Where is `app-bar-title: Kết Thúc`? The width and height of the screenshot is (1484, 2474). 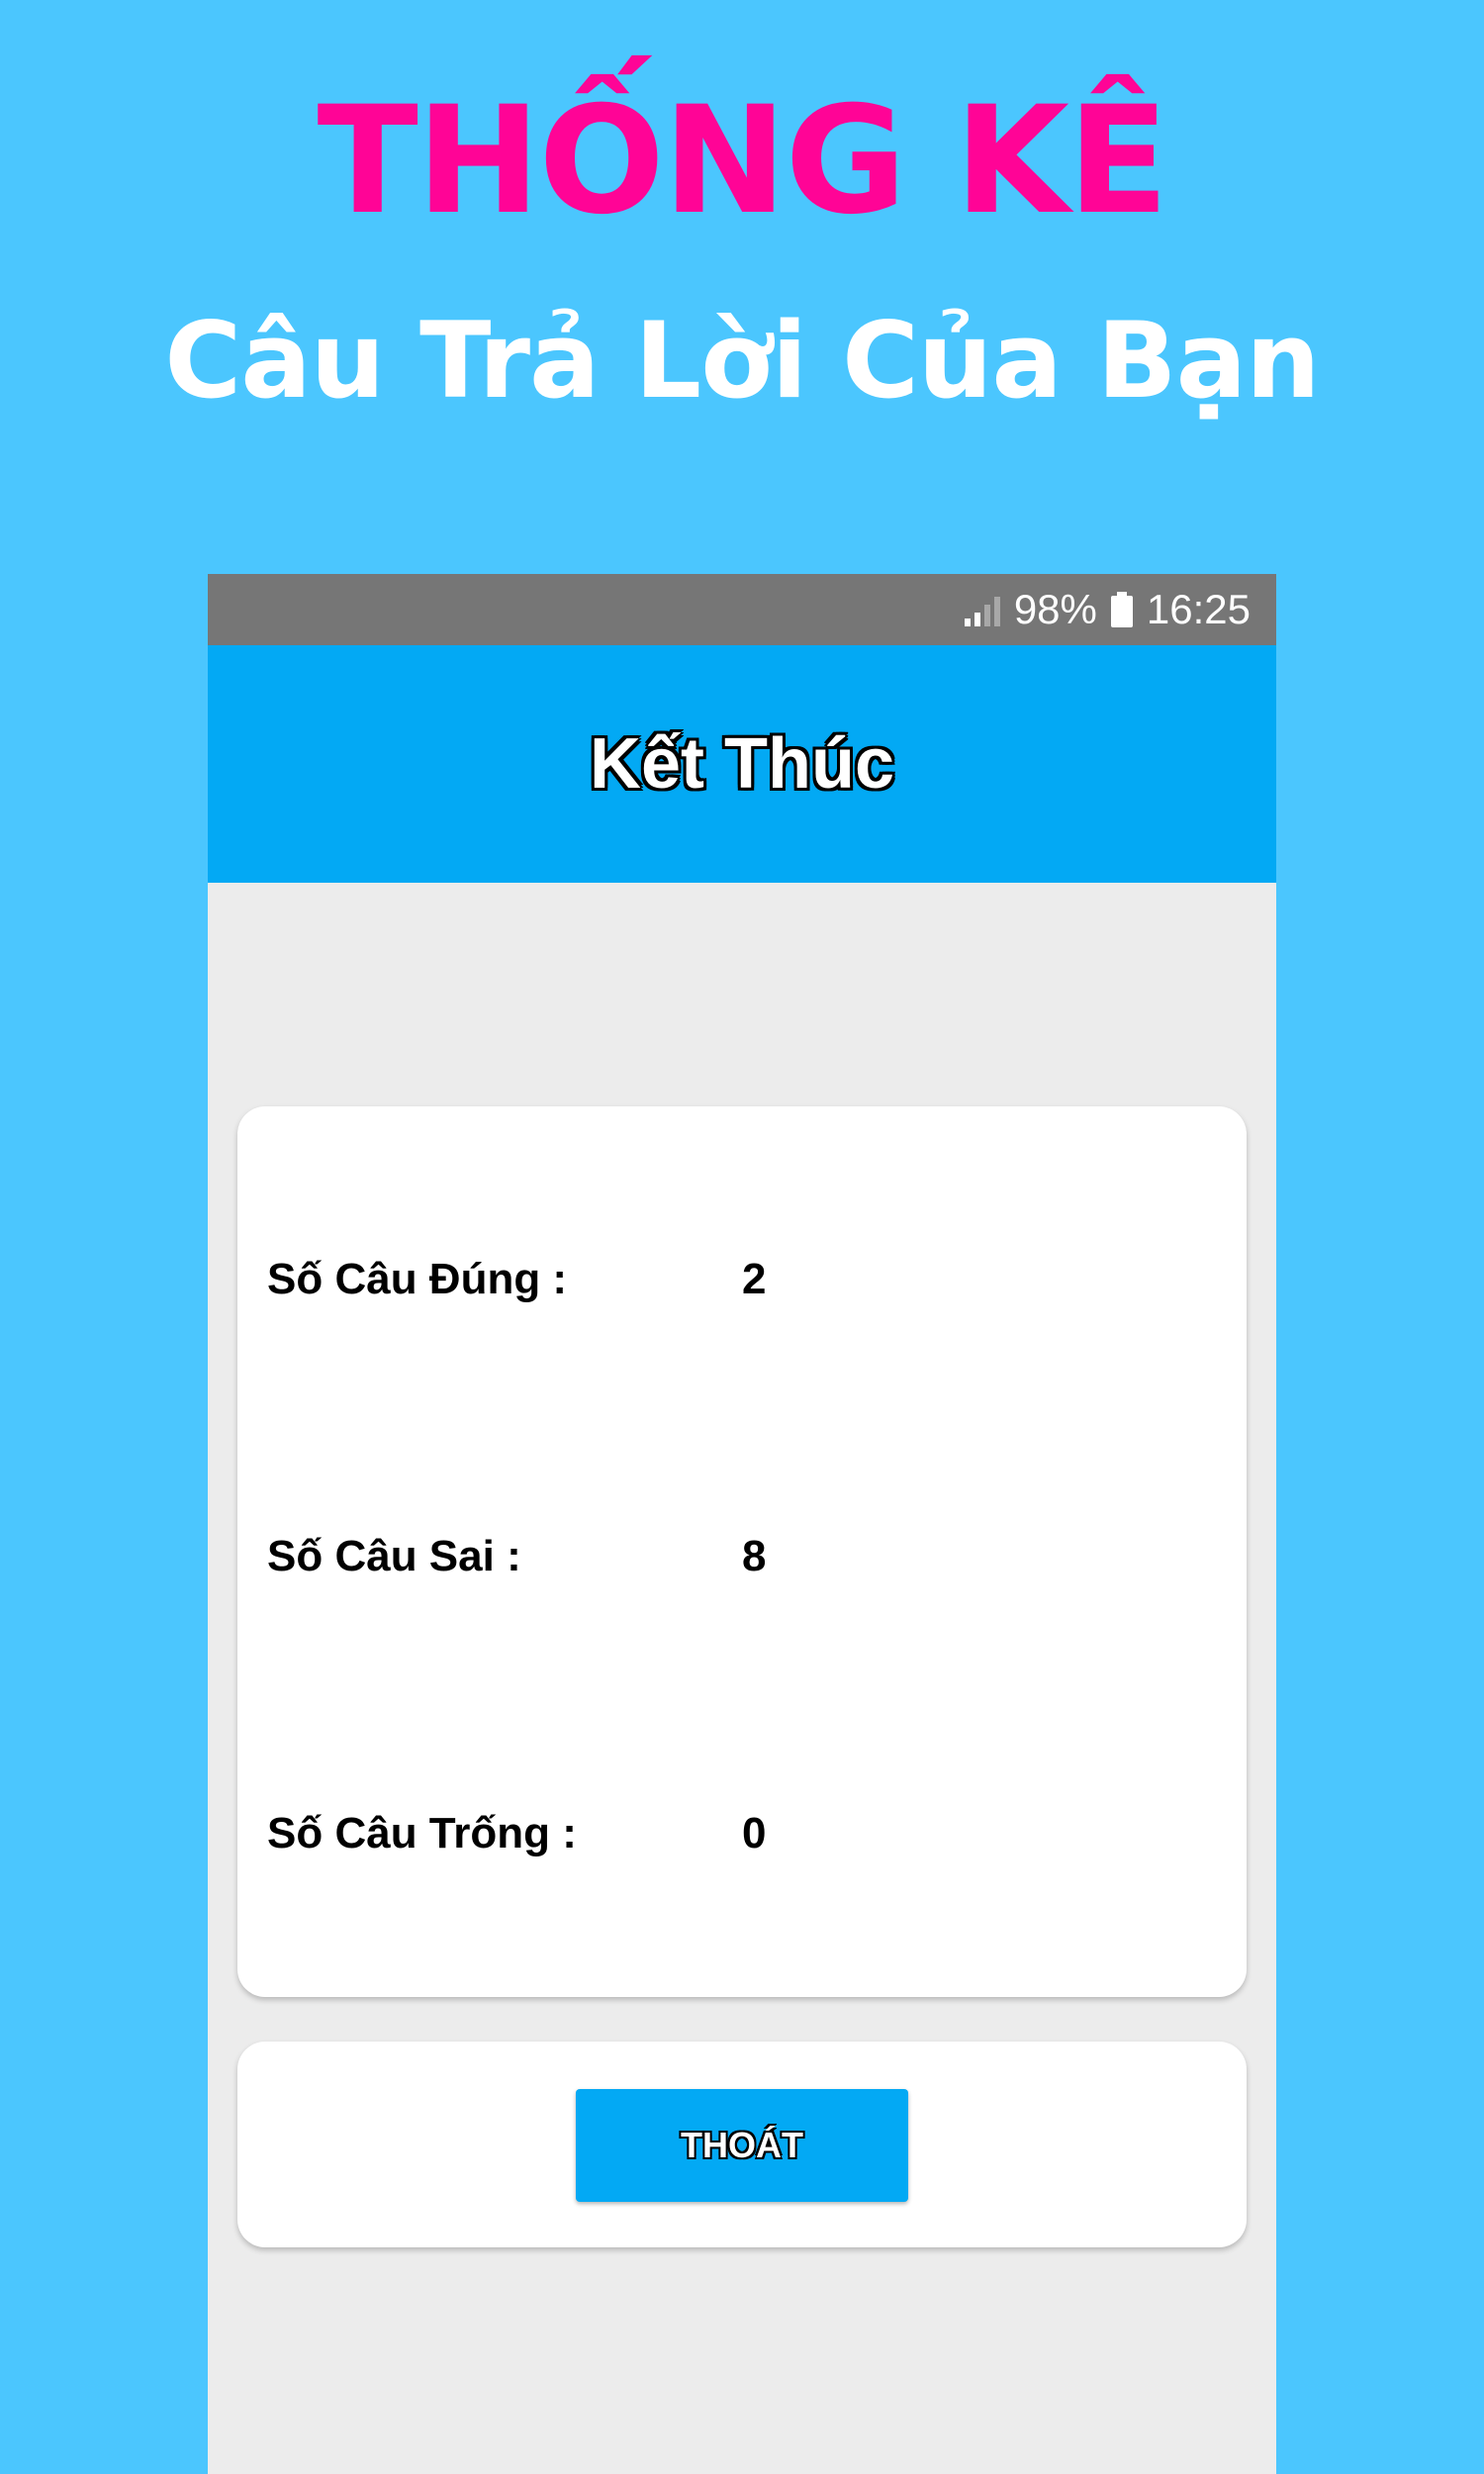 app-bar-title: Kết Thúc is located at coordinates (741, 764).